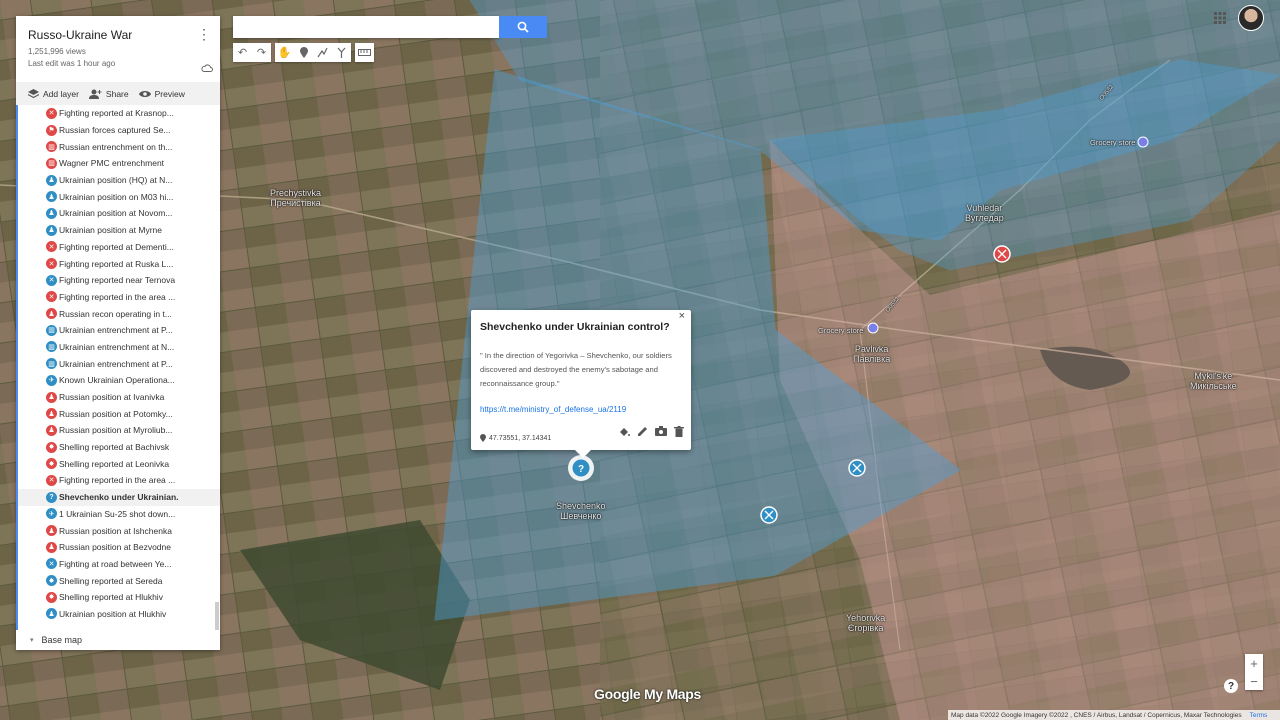 Image resolution: width=1280 pixels, height=720 pixels. I want to click on base-map-label: Base map, so click(62, 640).